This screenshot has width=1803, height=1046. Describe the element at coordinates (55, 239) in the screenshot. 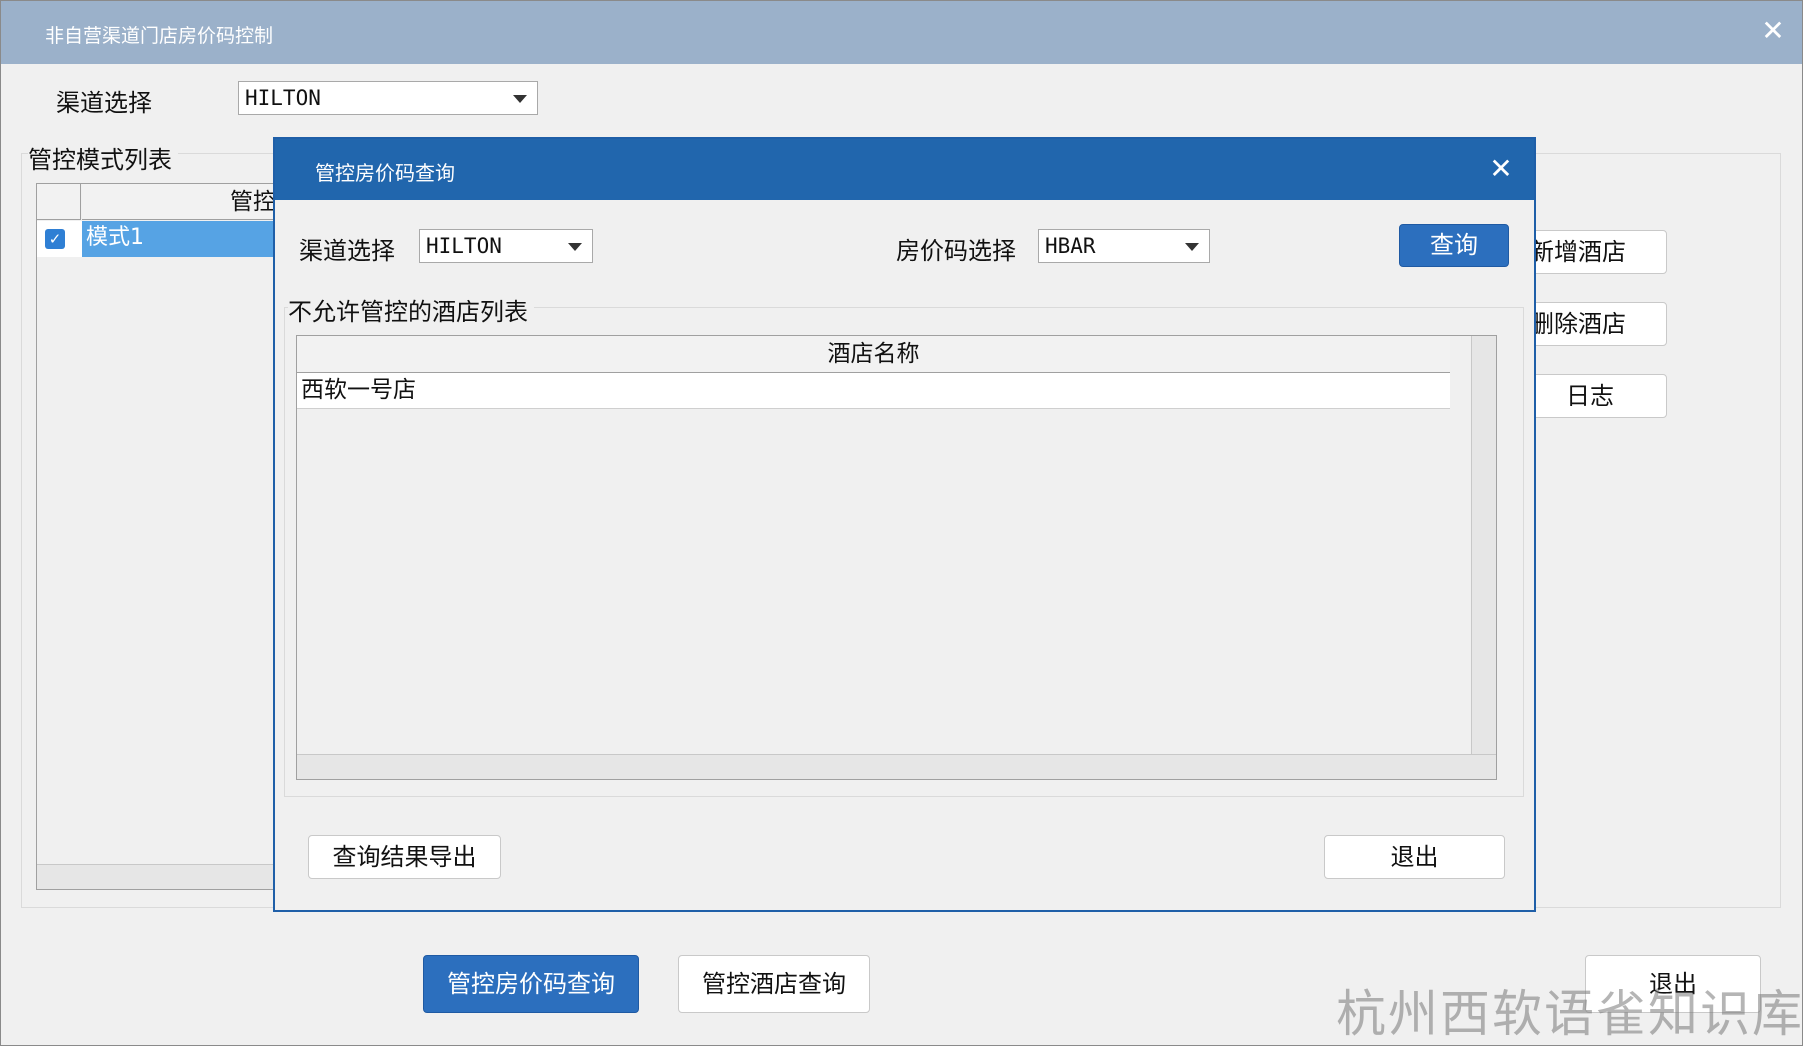

I see `checkbox-checked-icon: ✓` at that location.